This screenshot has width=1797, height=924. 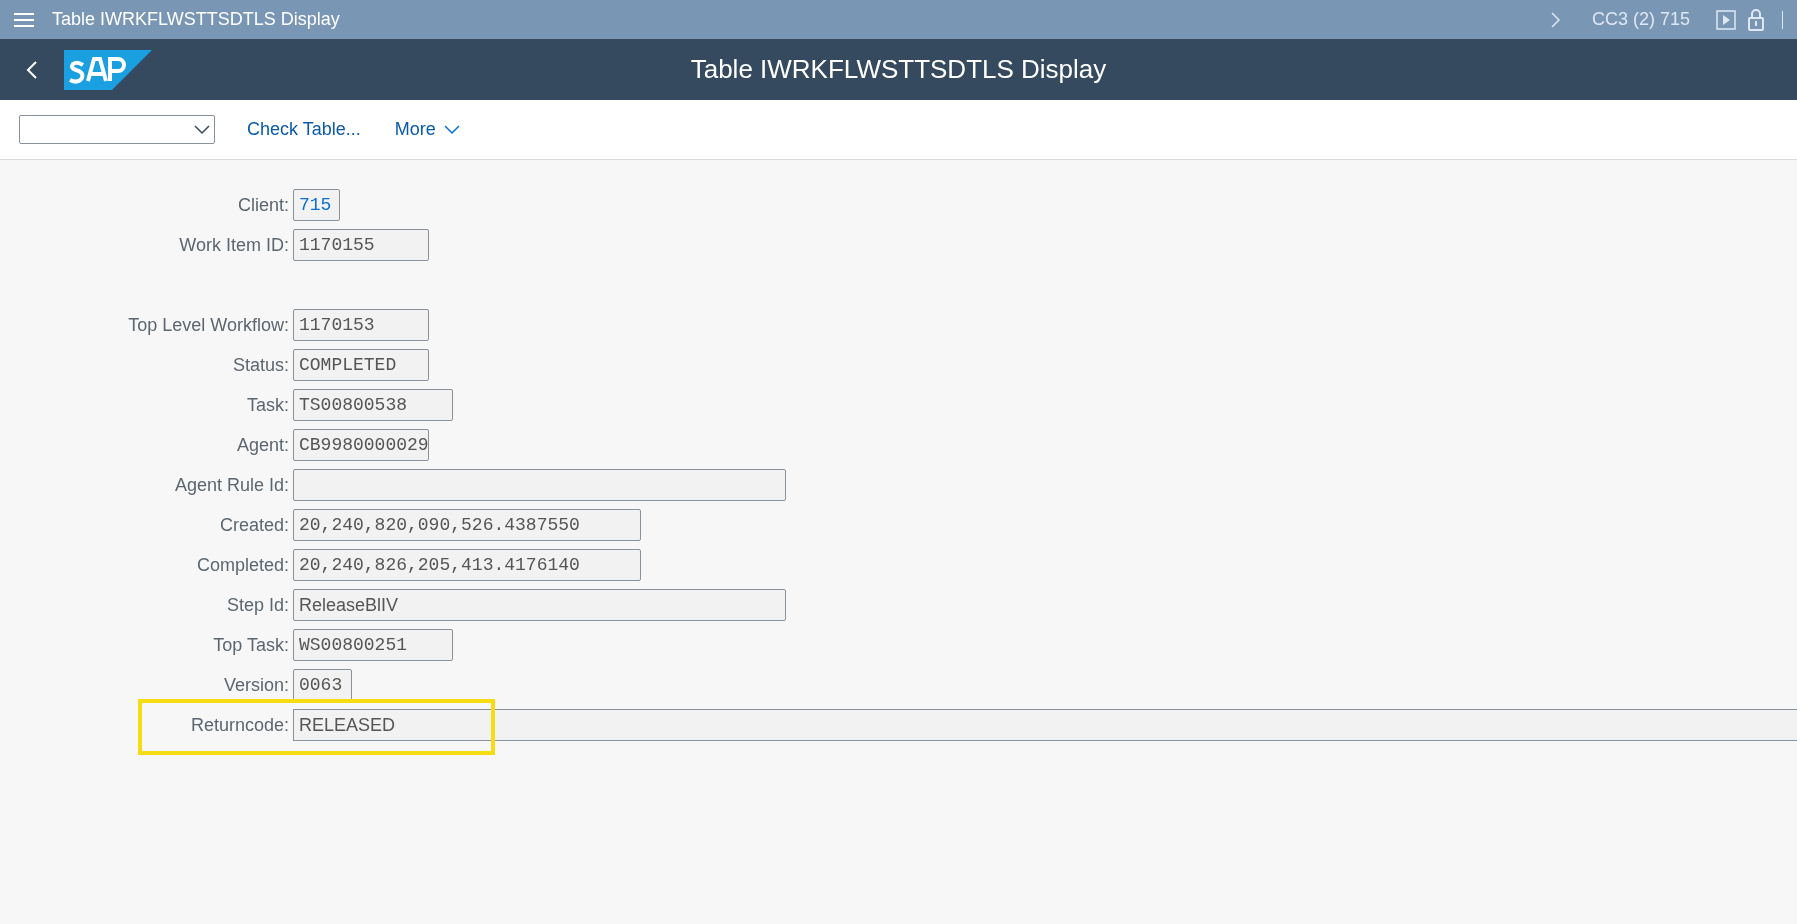 What do you see at coordinates (1756, 19) in the screenshot?
I see `lock-icon` at bounding box center [1756, 19].